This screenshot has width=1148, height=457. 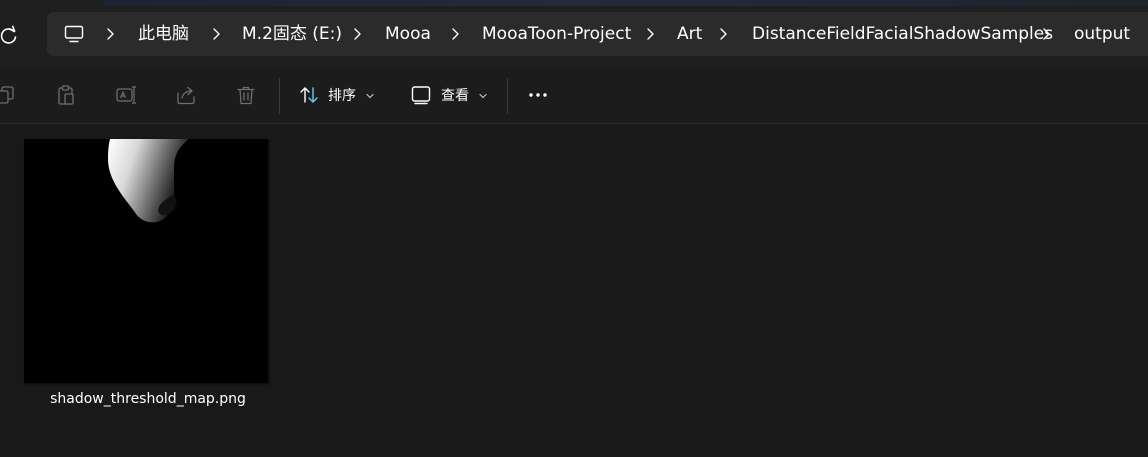 I want to click on rename-icon, so click(x=126, y=95).